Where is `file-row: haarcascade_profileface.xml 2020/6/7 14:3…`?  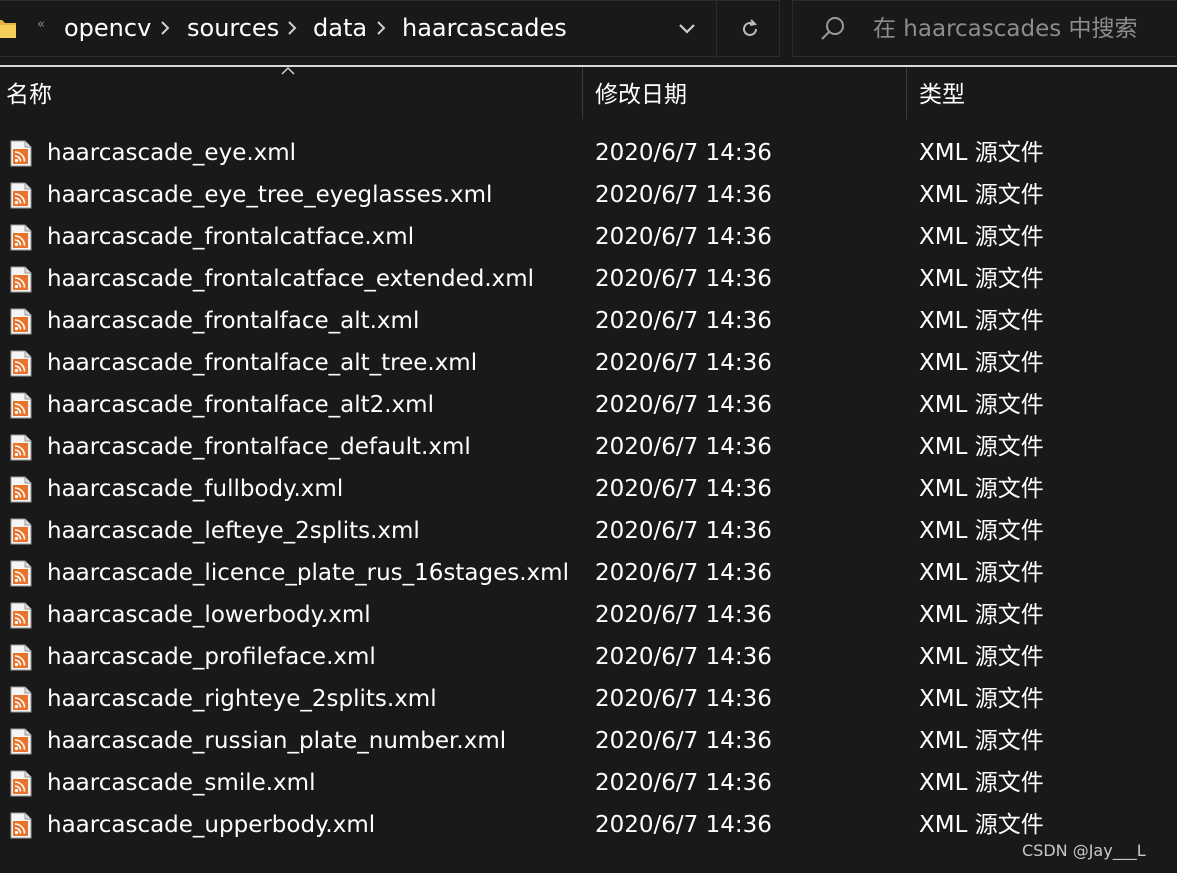 file-row: haarcascade_profileface.xml 2020/6/7 14:3… is located at coordinates (588, 657).